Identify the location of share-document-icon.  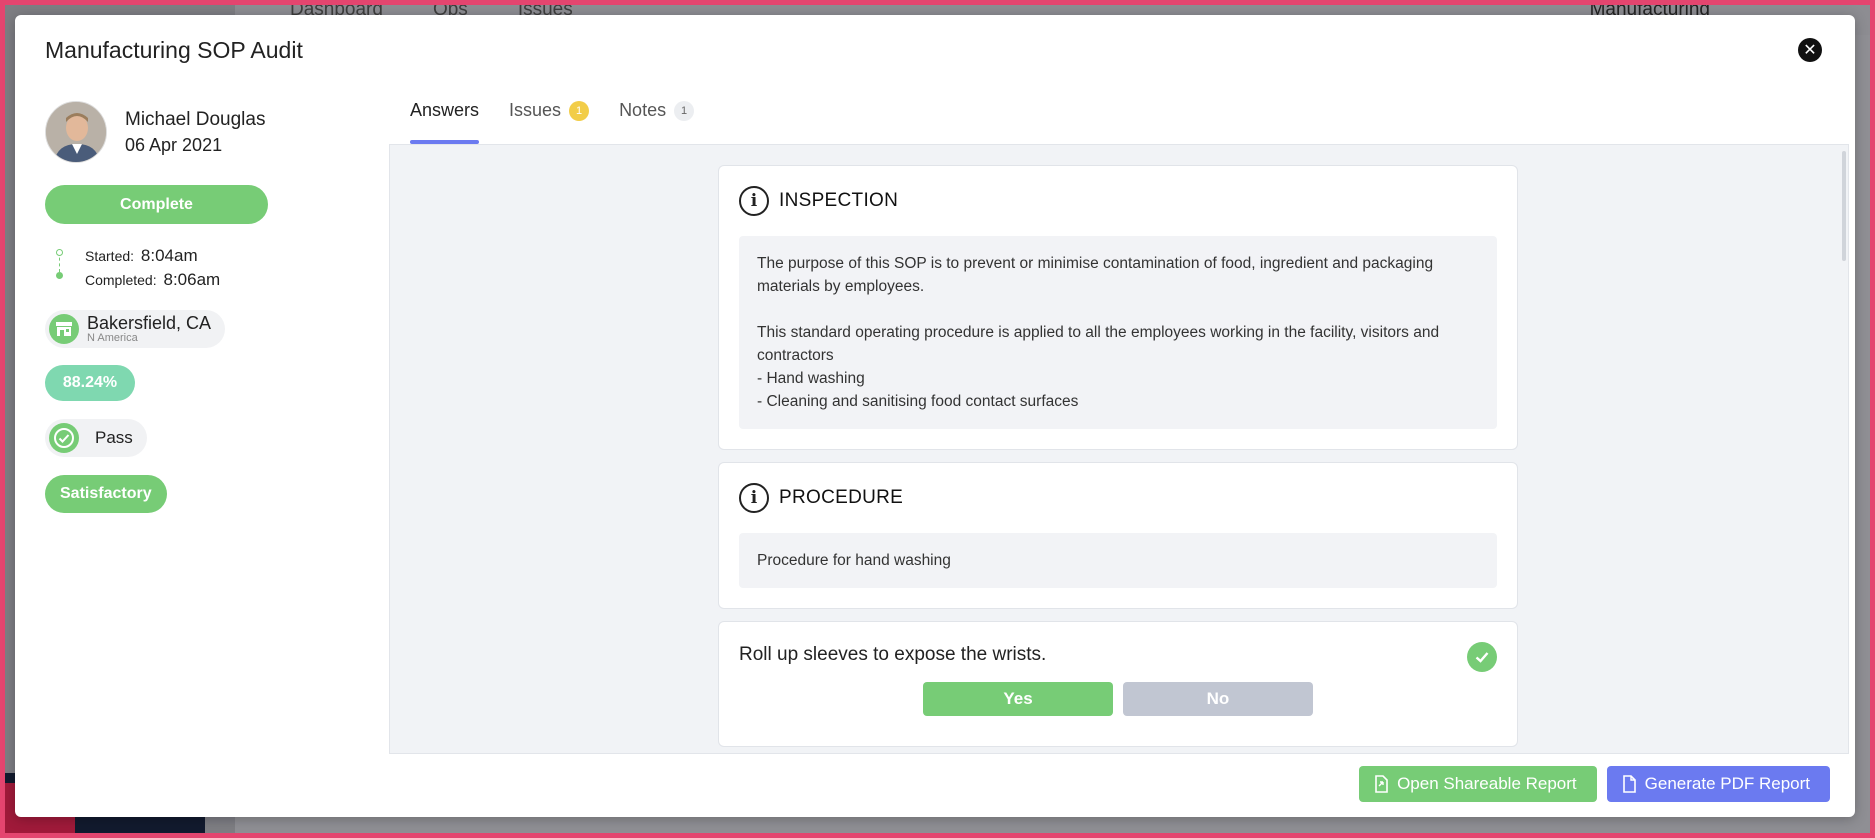
(1381, 784).